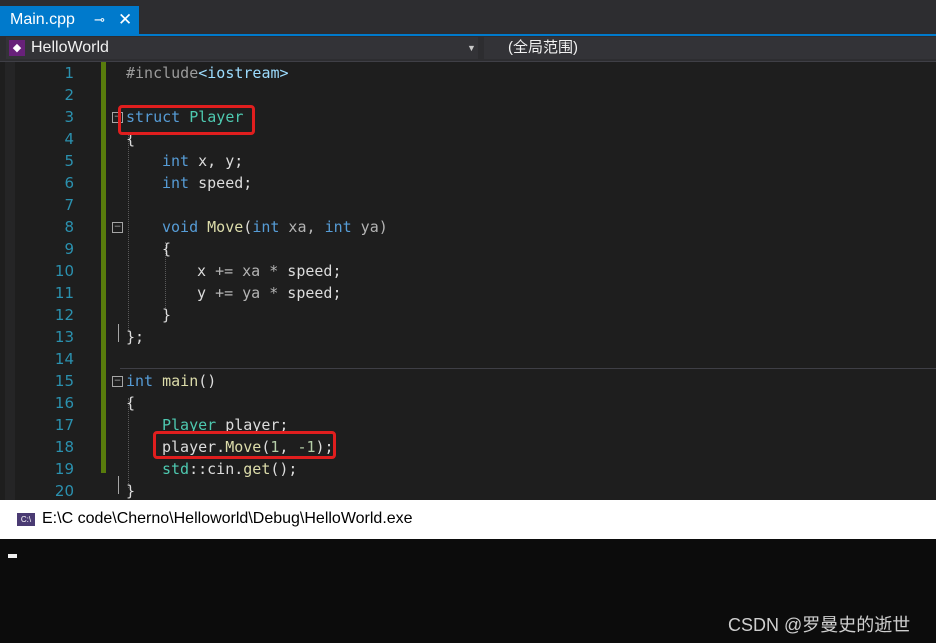 The image size is (936, 643). Describe the element at coordinates (131, 491) in the screenshot. I see `code-line-20: }` at that location.